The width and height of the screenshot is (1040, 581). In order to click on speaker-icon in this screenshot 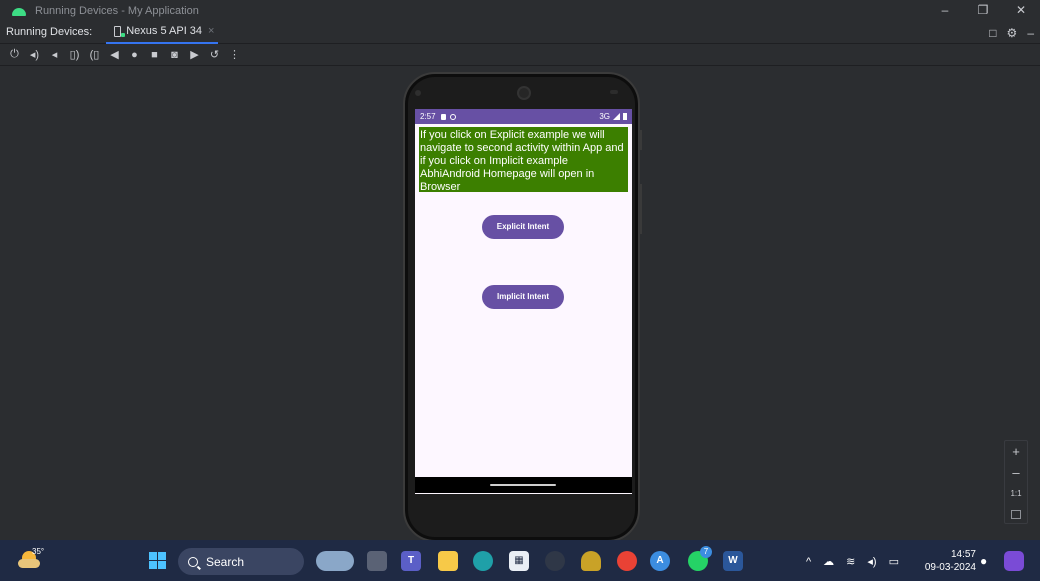, I will do `click(614, 92)`.